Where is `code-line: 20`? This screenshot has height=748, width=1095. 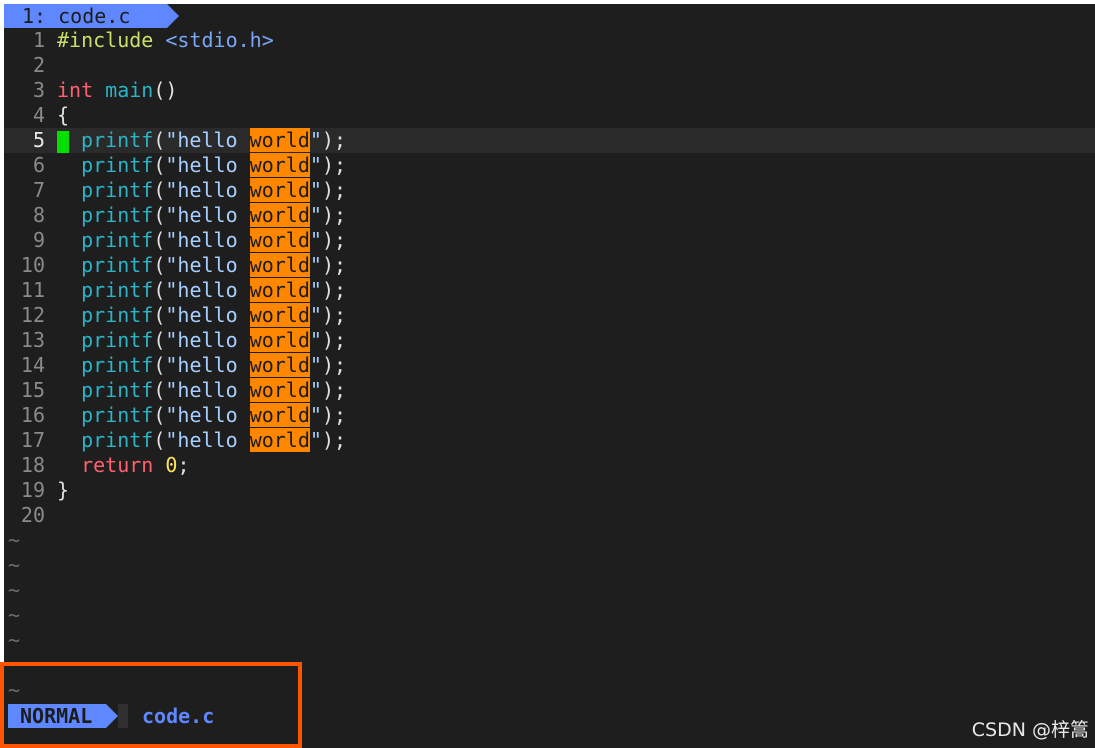
code-line: 20 is located at coordinates (549, 515).